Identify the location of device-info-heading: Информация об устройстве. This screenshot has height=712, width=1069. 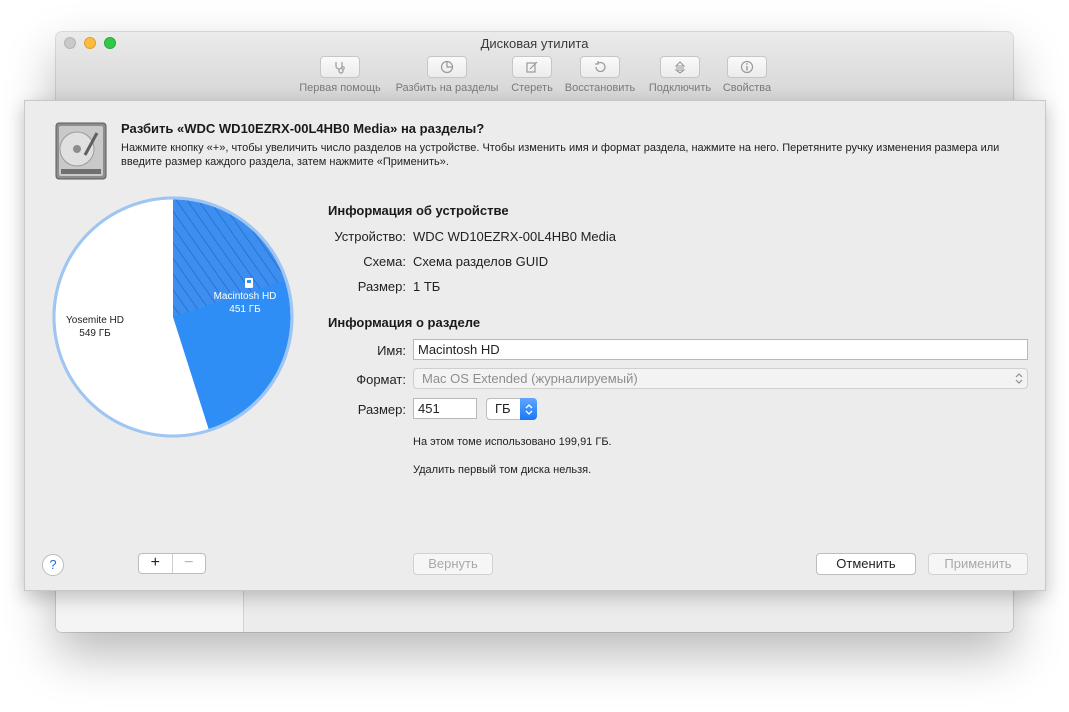
(418, 210).